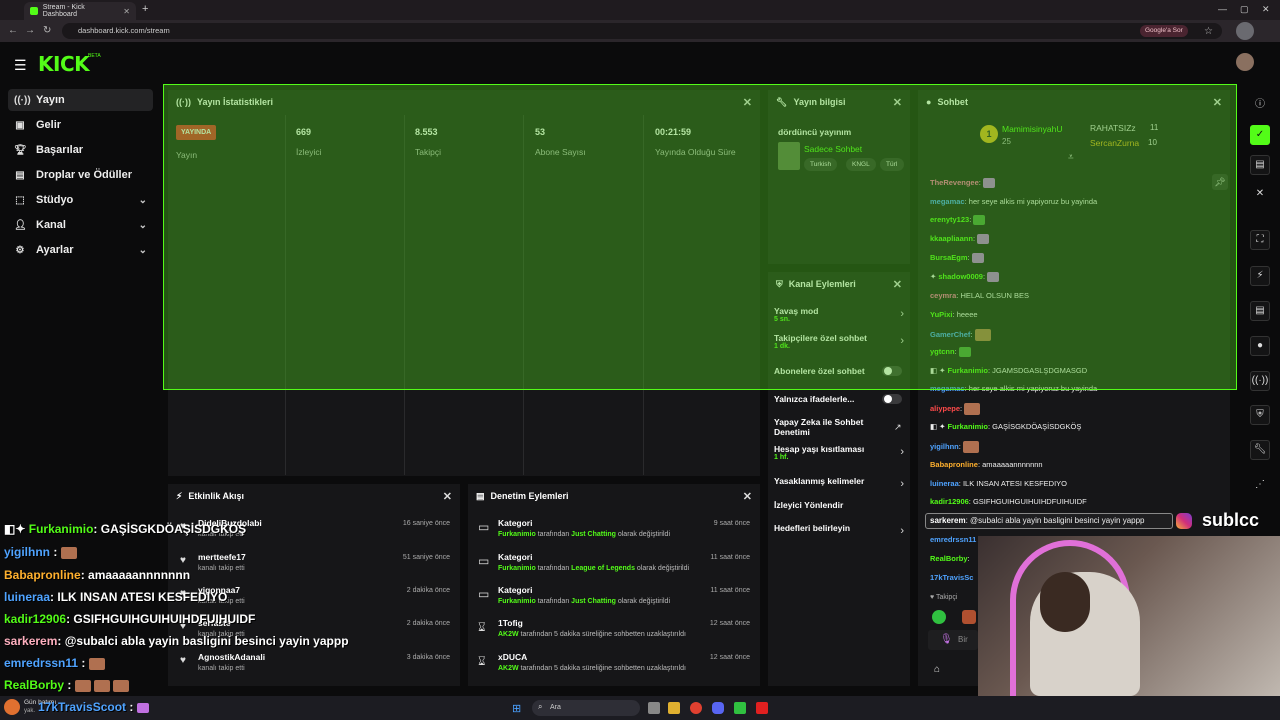 The height and width of the screenshot is (720, 1280). I want to click on app-icon, so click(740, 708).